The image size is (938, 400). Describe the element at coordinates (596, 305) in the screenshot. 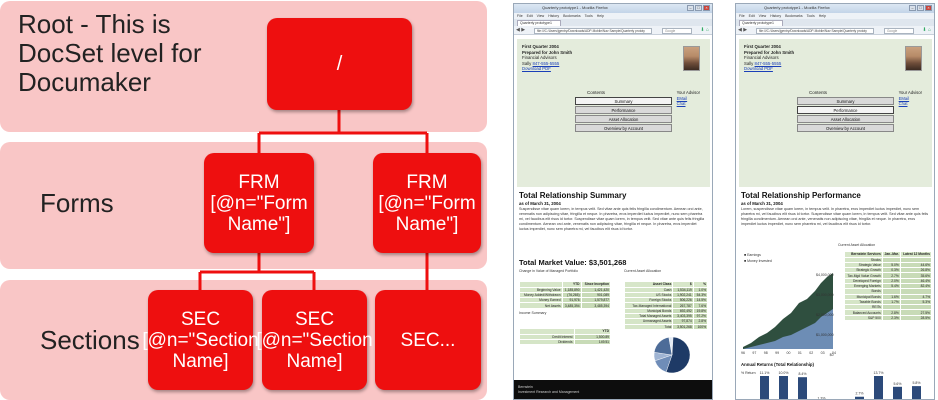

I see `table-cell: 3,485,394` at that location.